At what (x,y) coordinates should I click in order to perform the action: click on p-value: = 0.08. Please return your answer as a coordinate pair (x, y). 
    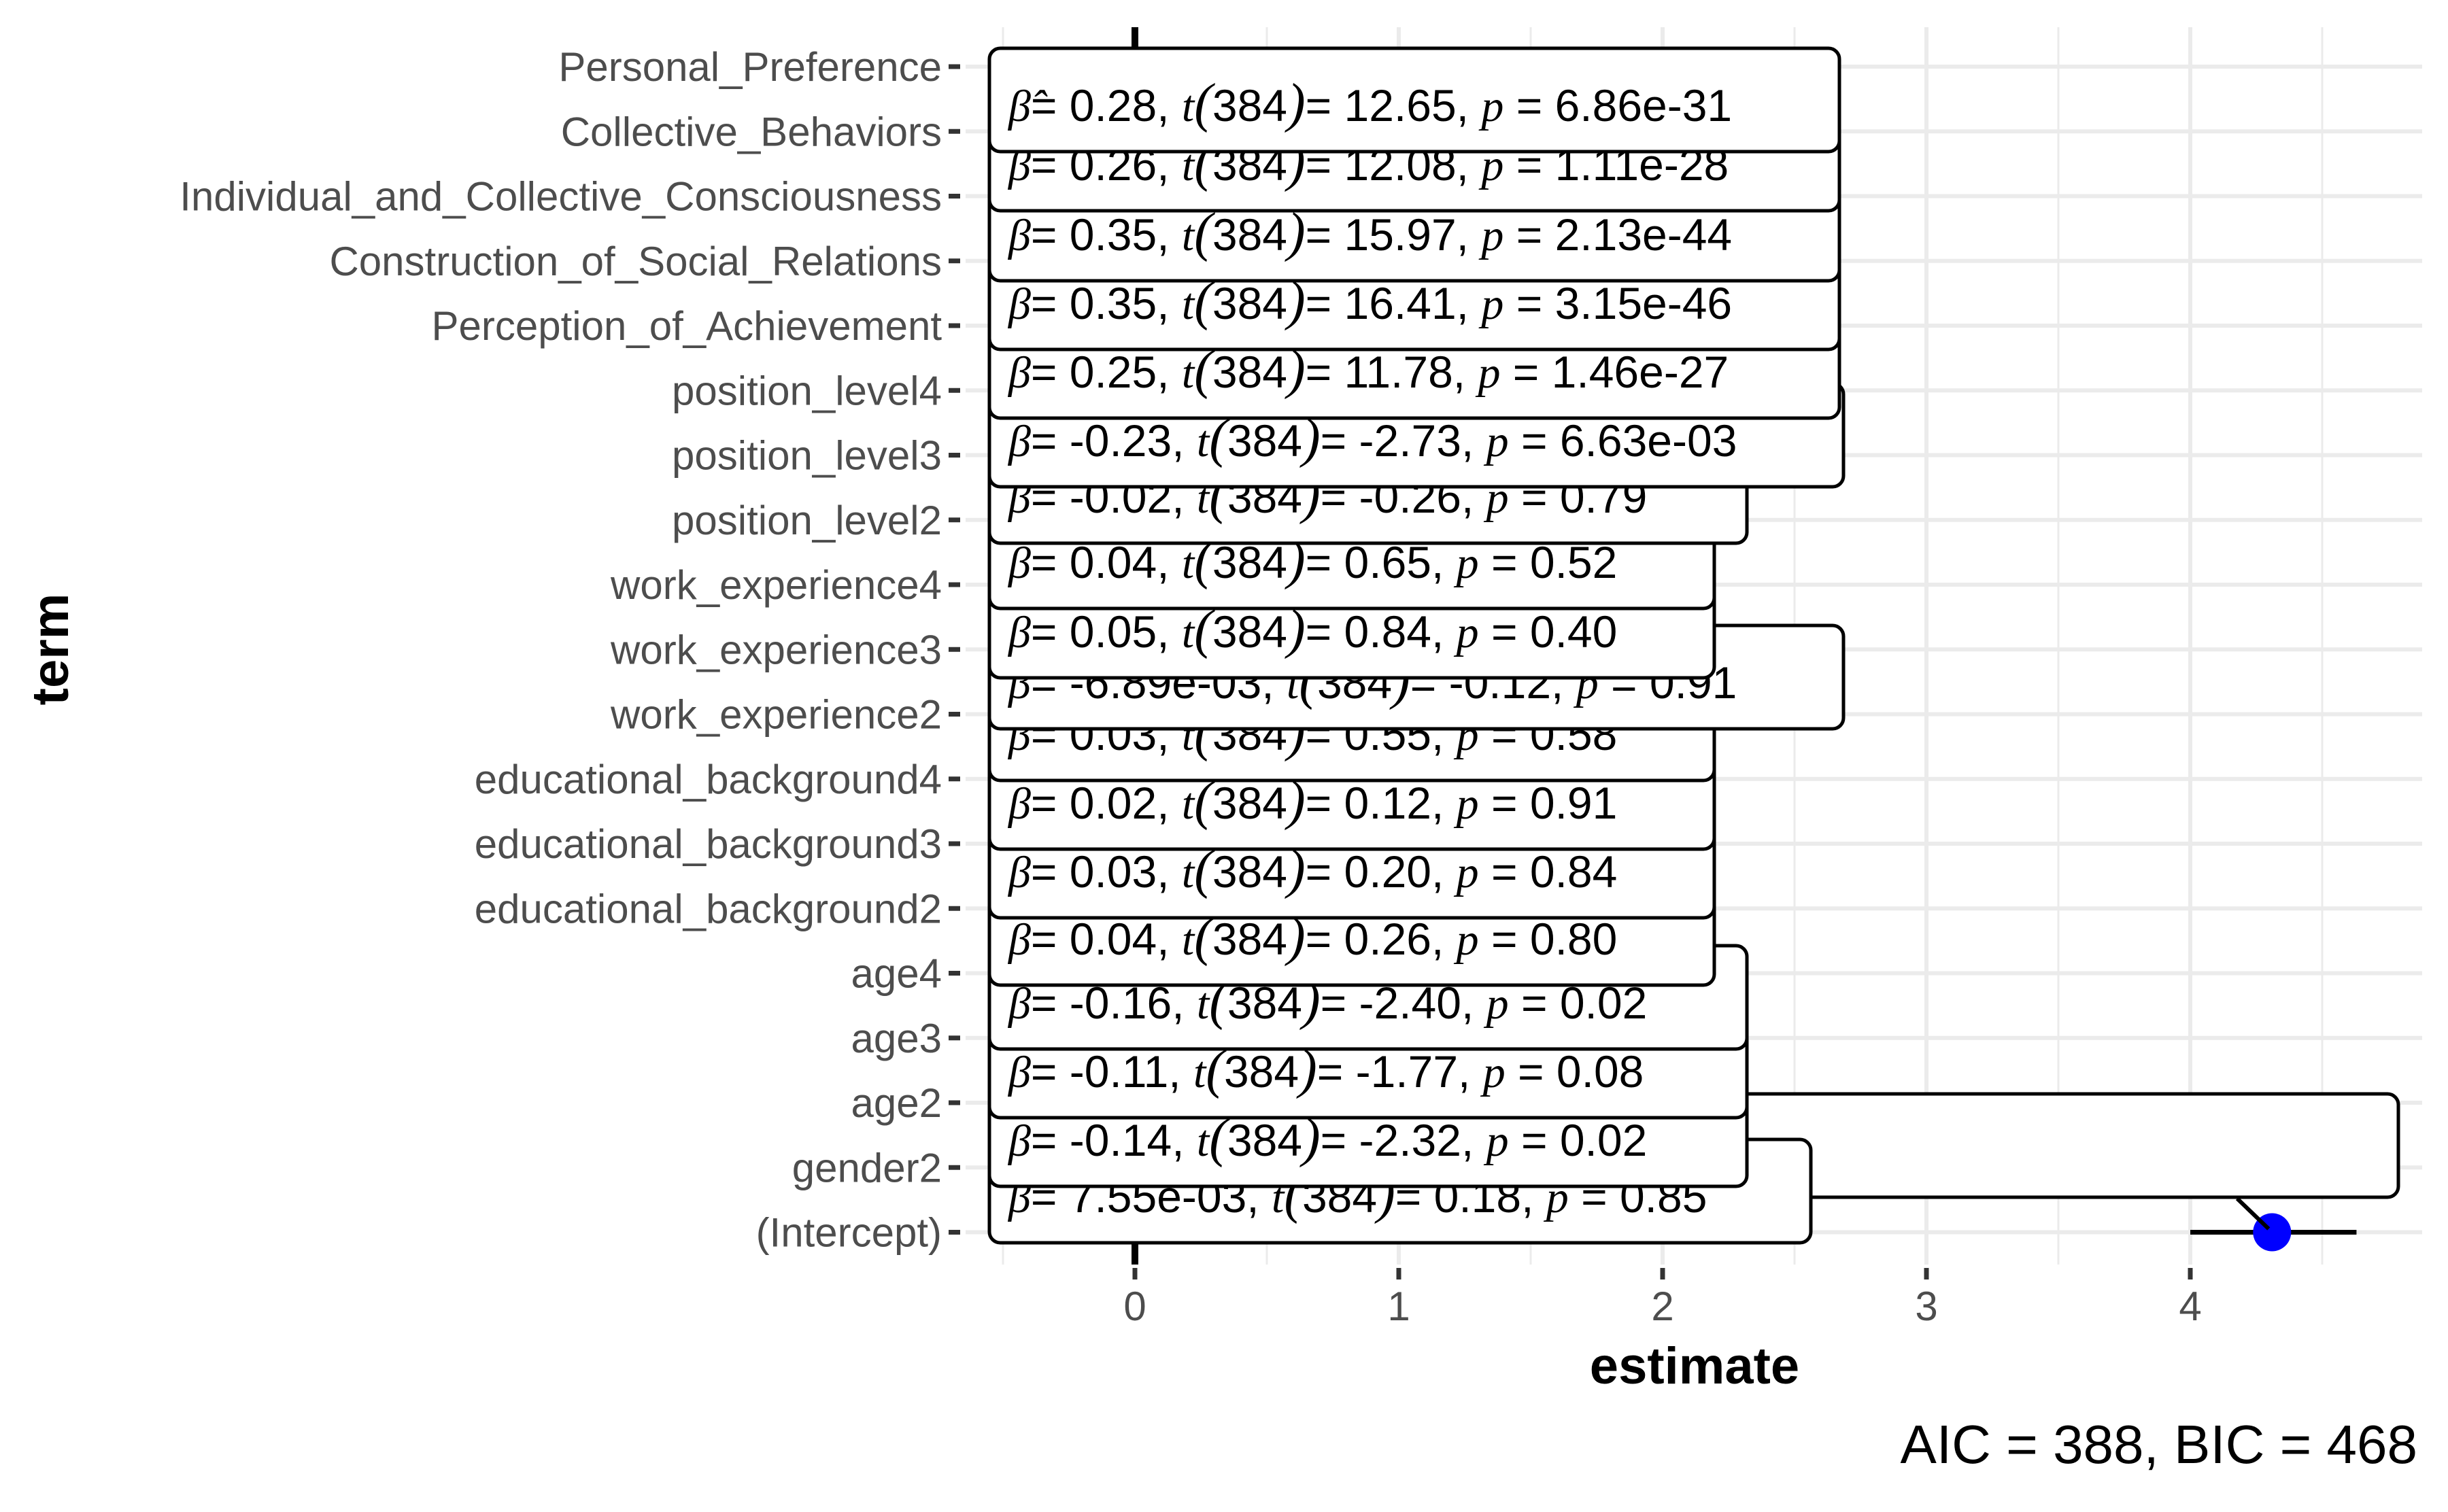
    Looking at the image, I should click on (1575, 1071).